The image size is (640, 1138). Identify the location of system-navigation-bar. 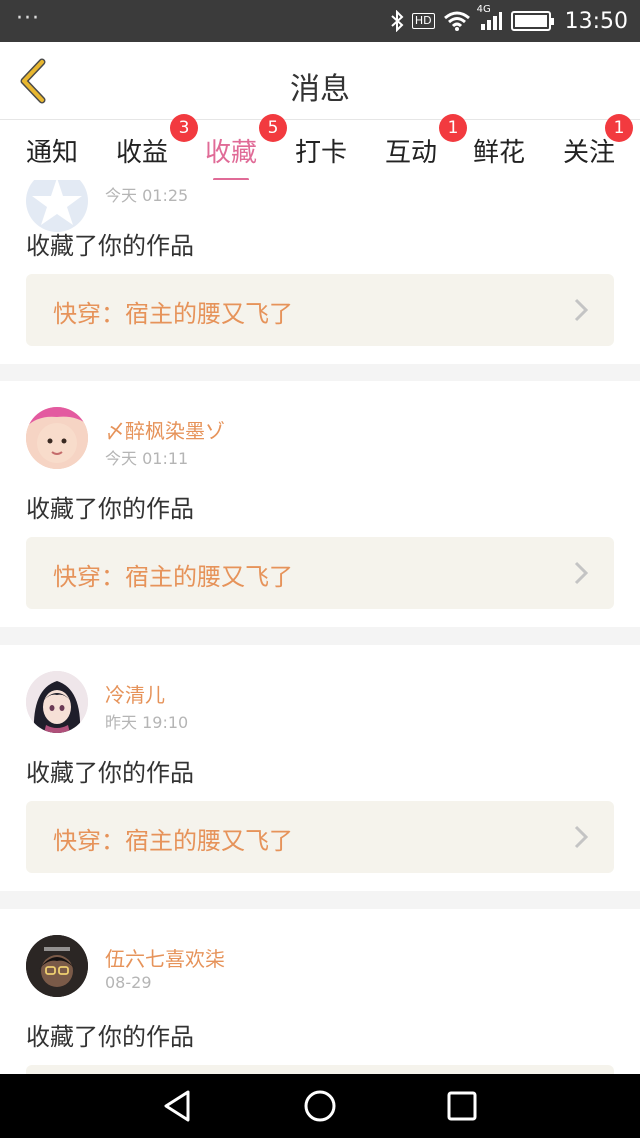
(320, 1106).